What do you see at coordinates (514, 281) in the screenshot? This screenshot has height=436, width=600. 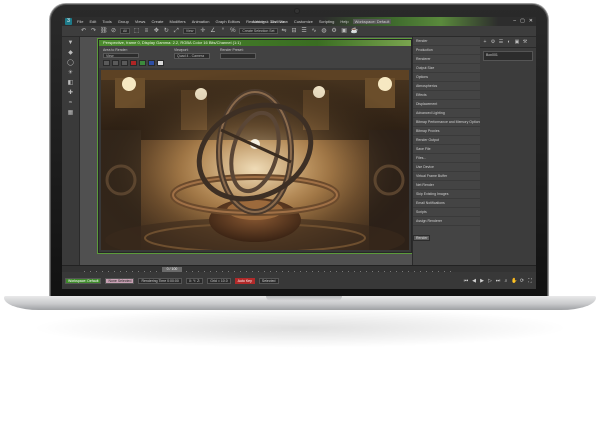 I see `pan-icon: ✋` at bounding box center [514, 281].